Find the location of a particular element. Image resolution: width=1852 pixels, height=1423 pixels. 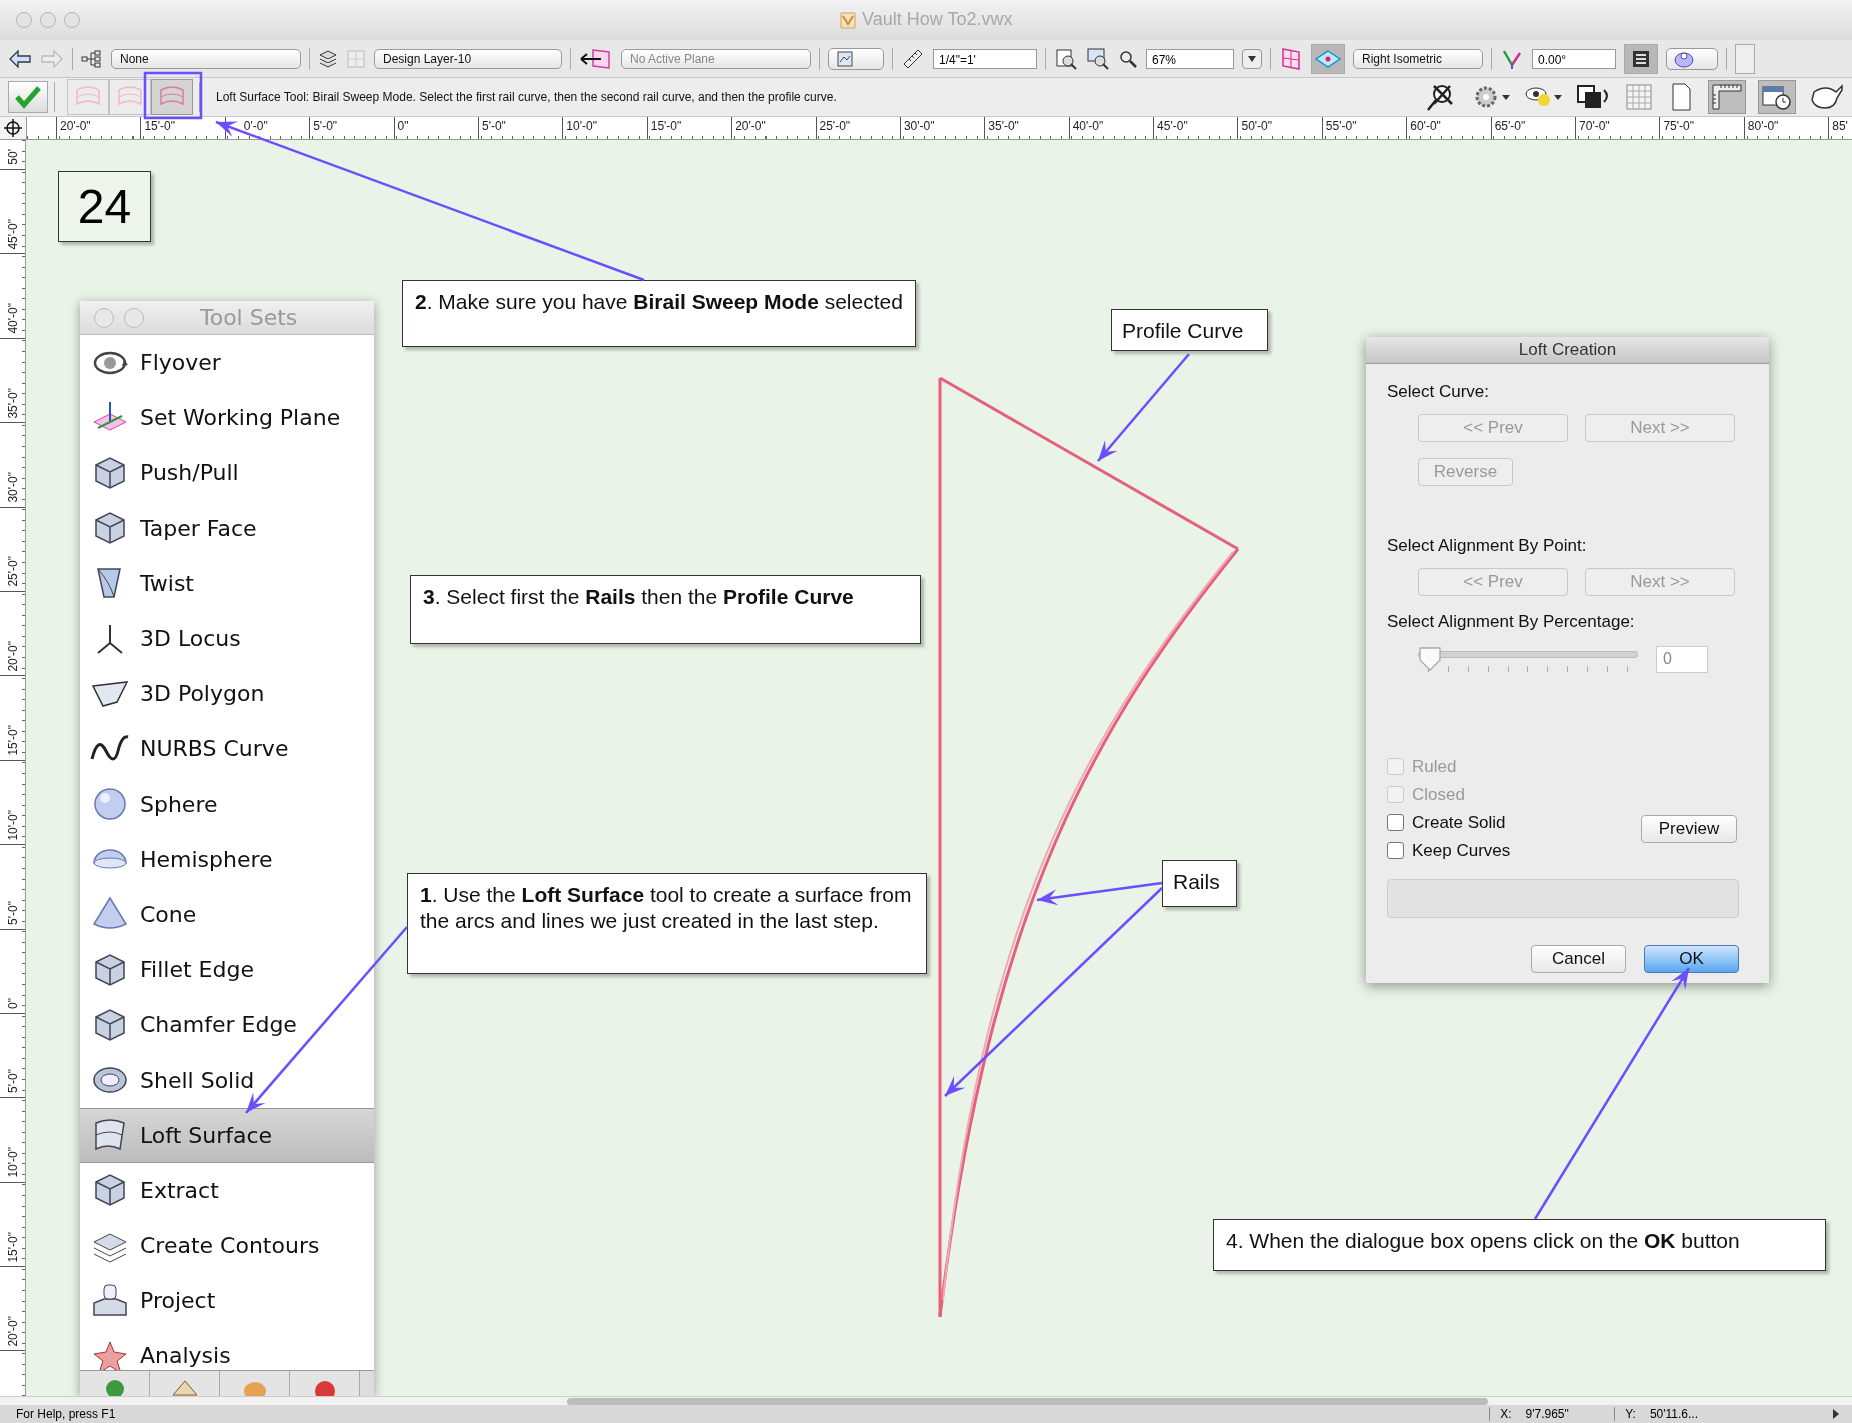

coord-value: 9'7.965" is located at coordinates (1547, 1414).